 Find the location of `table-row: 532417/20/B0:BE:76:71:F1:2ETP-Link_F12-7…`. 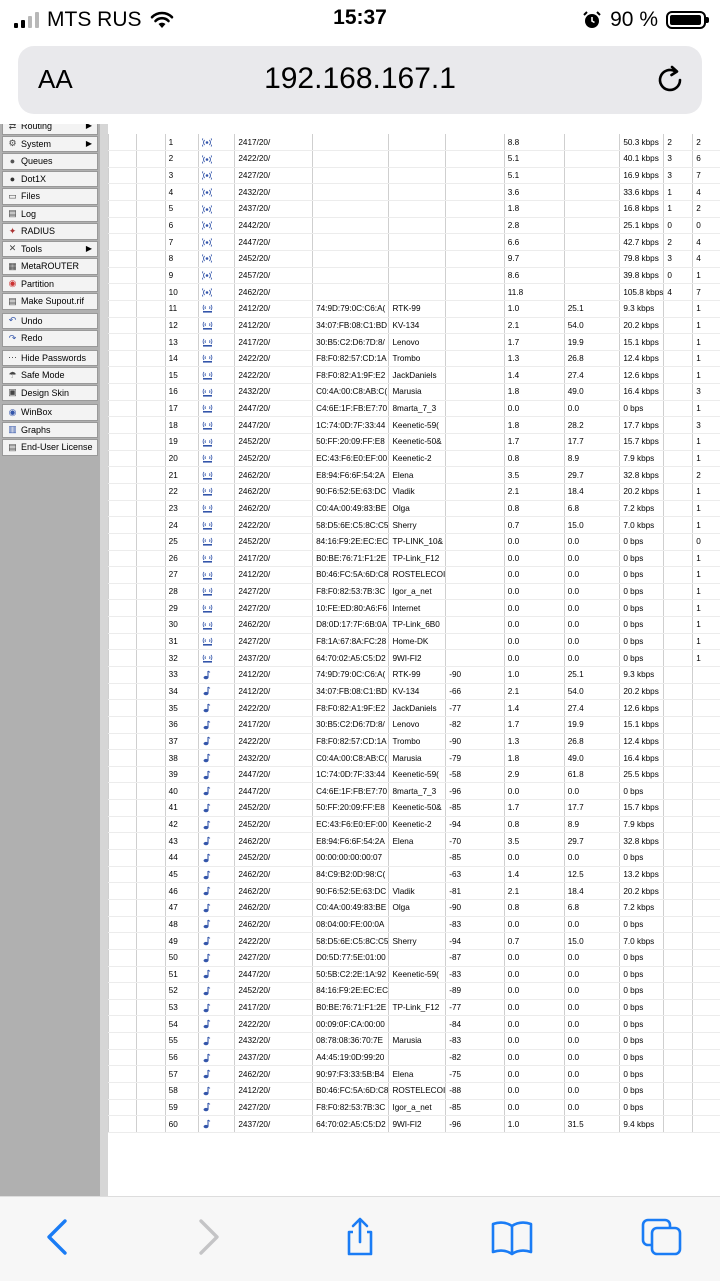

table-row: 532417/20/B0:BE:76:71:F1:2ETP-Link_F12-7… is located at coordinates (414, 1007).